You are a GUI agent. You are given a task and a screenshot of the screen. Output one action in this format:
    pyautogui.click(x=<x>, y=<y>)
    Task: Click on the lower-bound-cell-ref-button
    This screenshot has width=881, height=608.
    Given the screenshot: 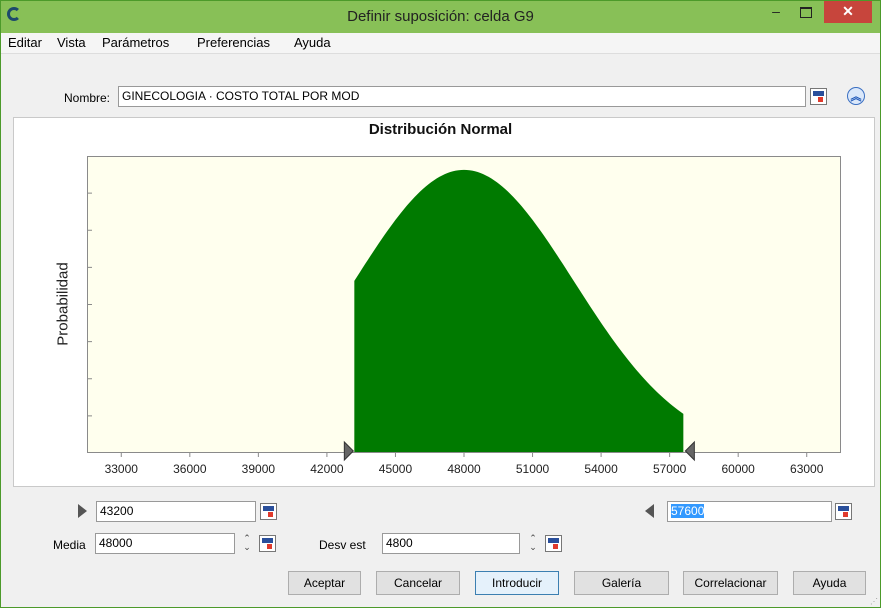 What is the action you would take?
    pyautogui.click(x=268, y=511)
    